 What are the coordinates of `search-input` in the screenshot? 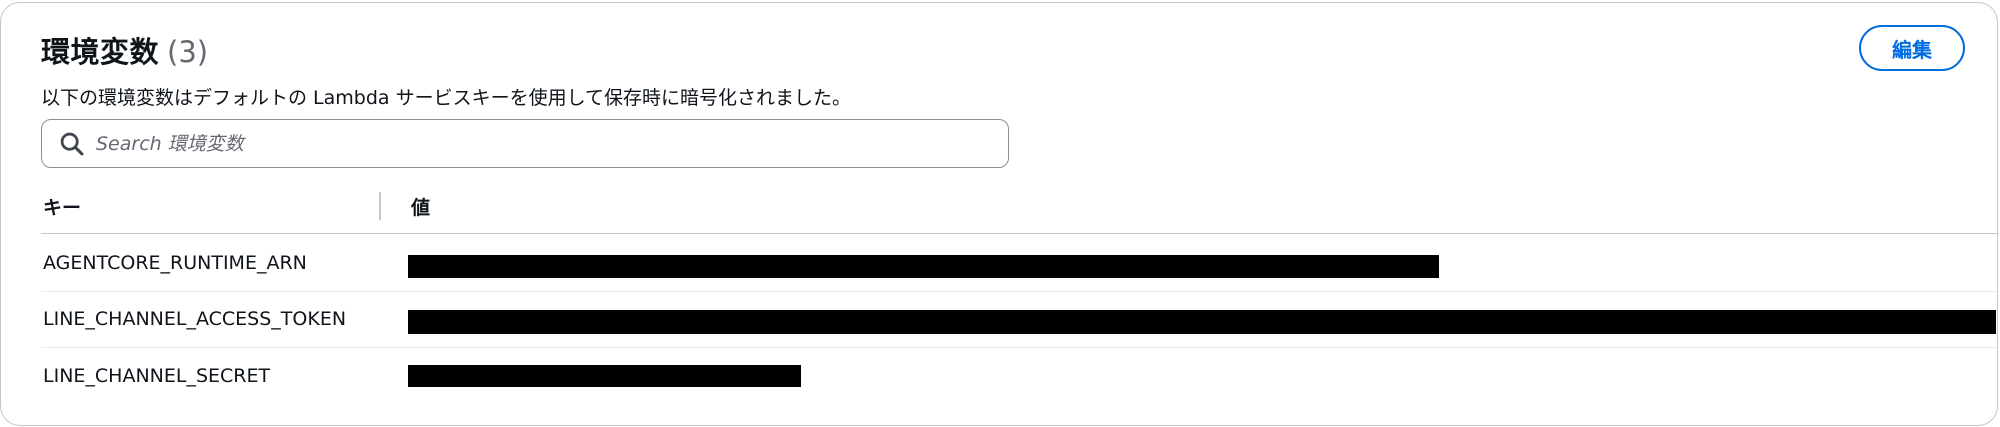 It's located at (536, 143).